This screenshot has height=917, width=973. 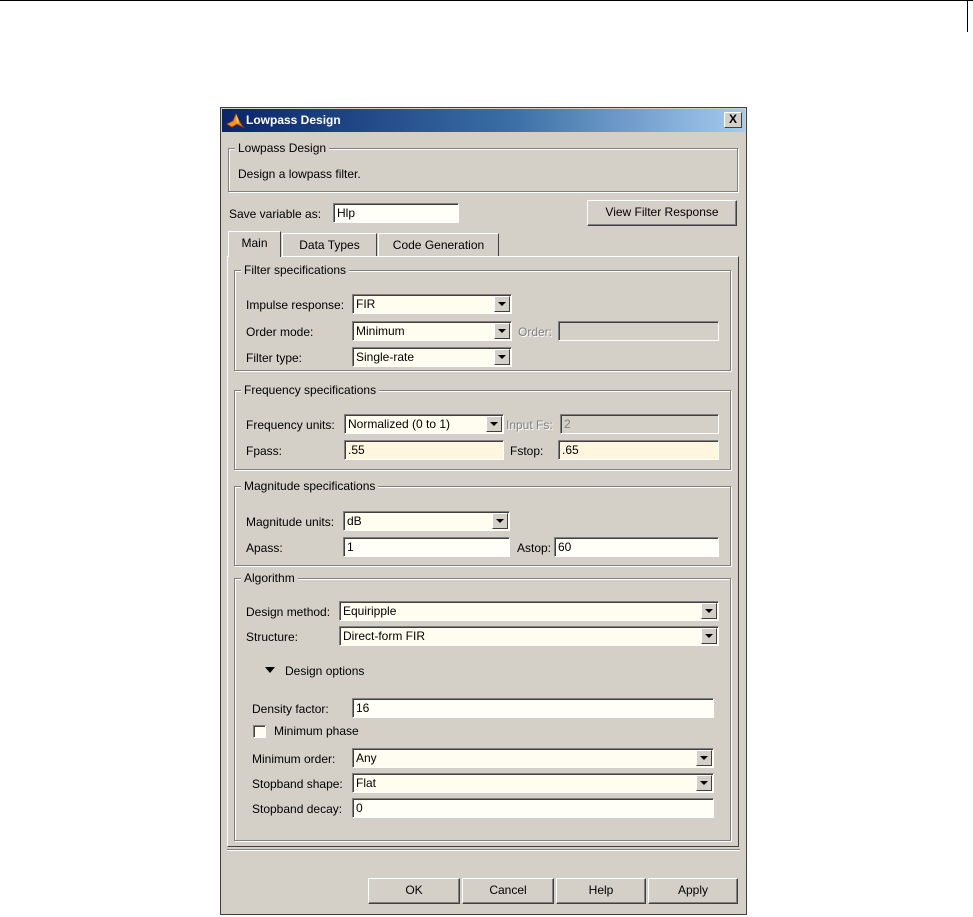 What do you see at coordinates (638, 331) in the screenshot?
I see `order-input` at bounding box center [638, 331].